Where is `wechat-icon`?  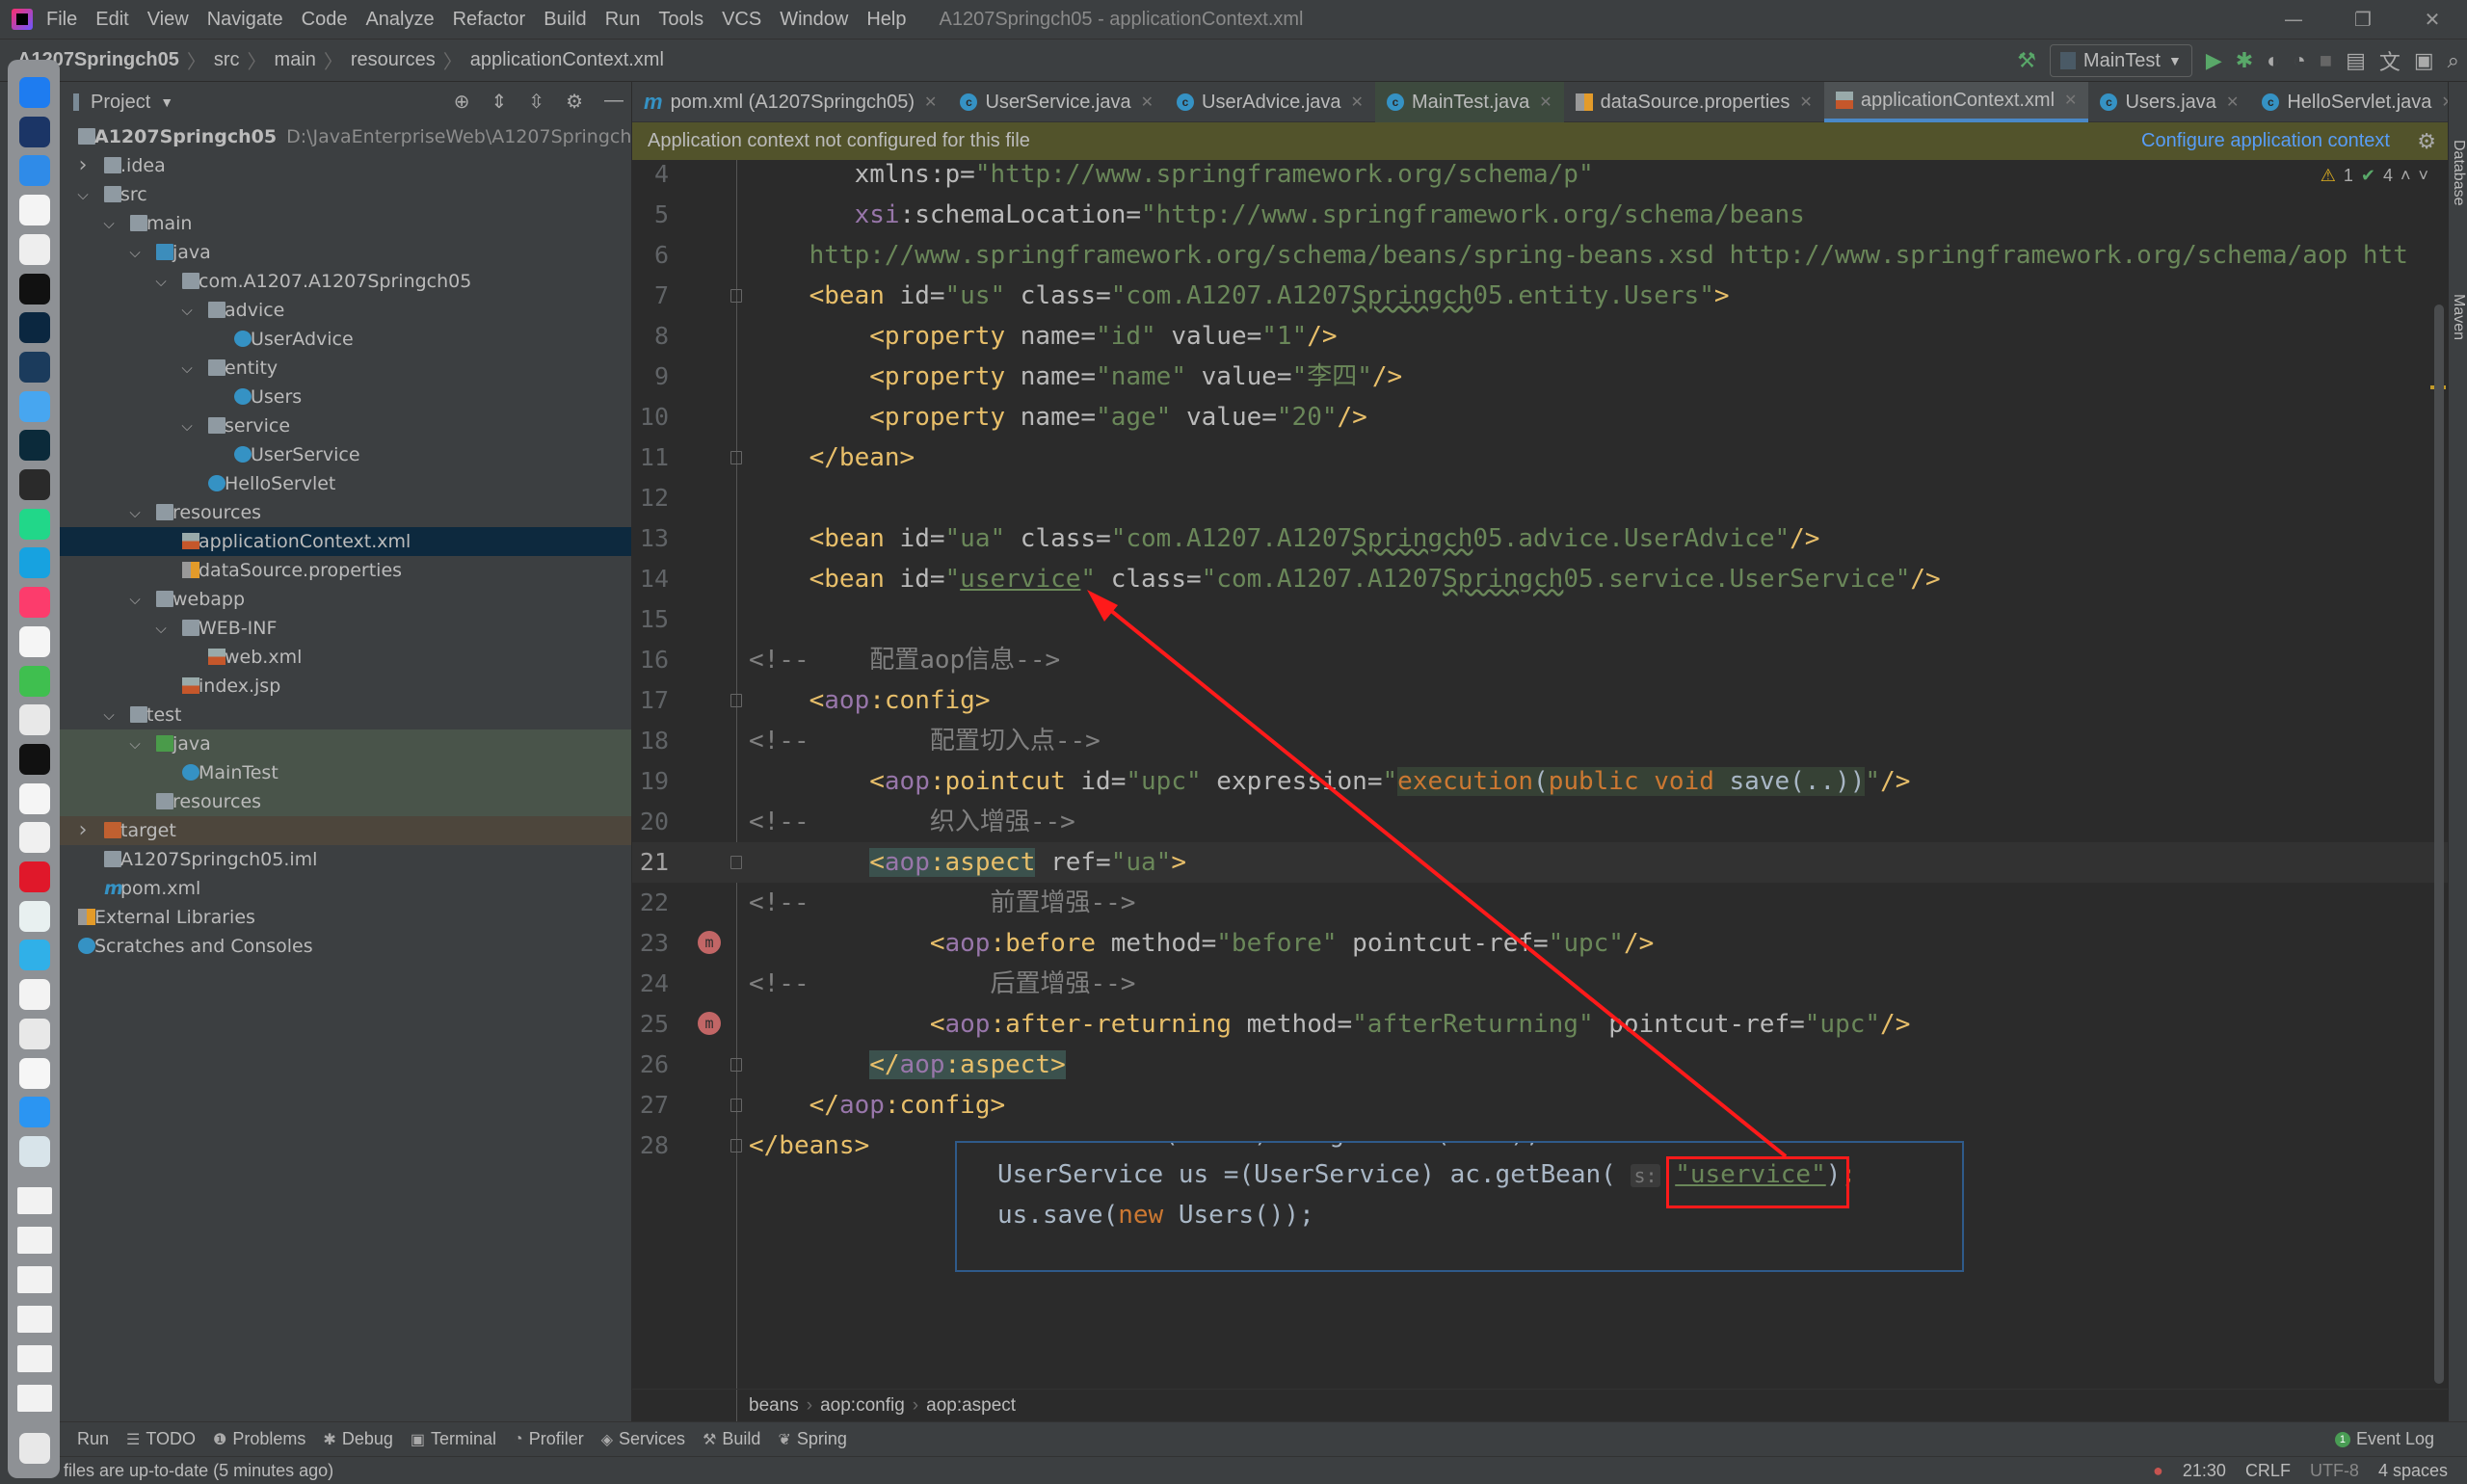
wechat-icon is located at coordinates (34, 681).